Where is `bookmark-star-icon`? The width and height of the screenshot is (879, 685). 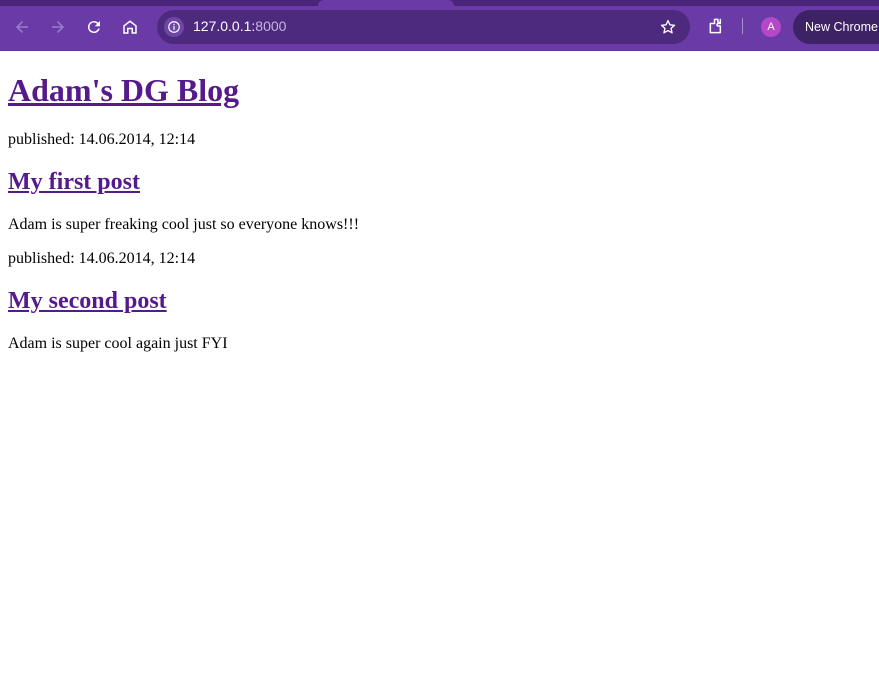
bookmark-star-icon is located at coordinates (668, 27).